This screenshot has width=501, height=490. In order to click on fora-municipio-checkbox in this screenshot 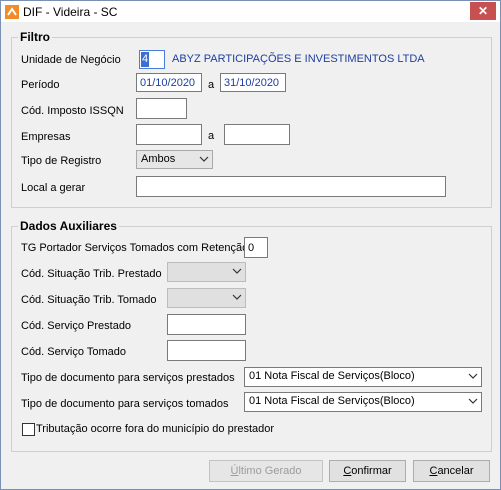, I will do `click(28, 429)`.